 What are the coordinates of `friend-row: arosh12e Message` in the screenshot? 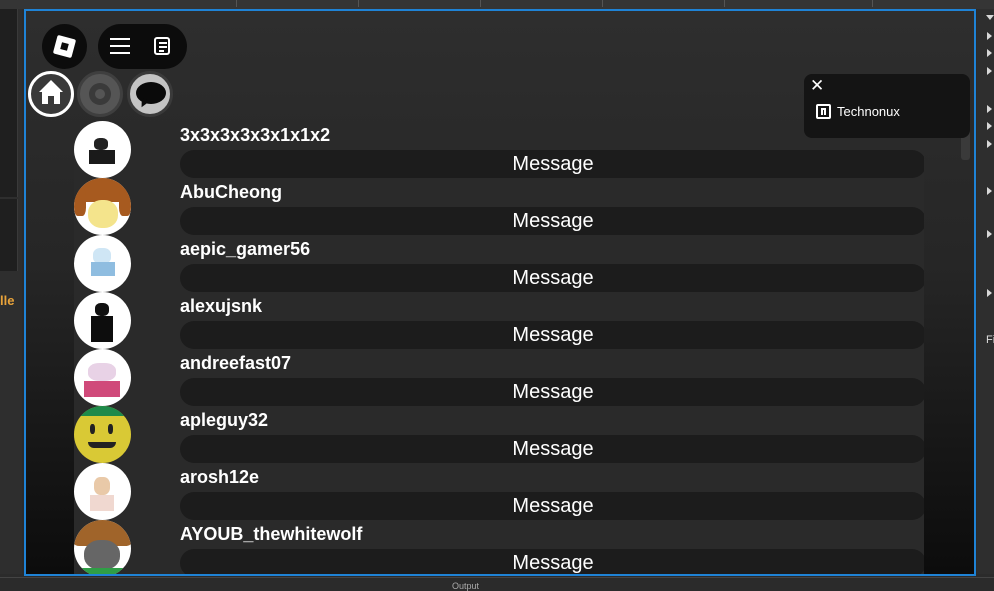 It's located at (499, 491).